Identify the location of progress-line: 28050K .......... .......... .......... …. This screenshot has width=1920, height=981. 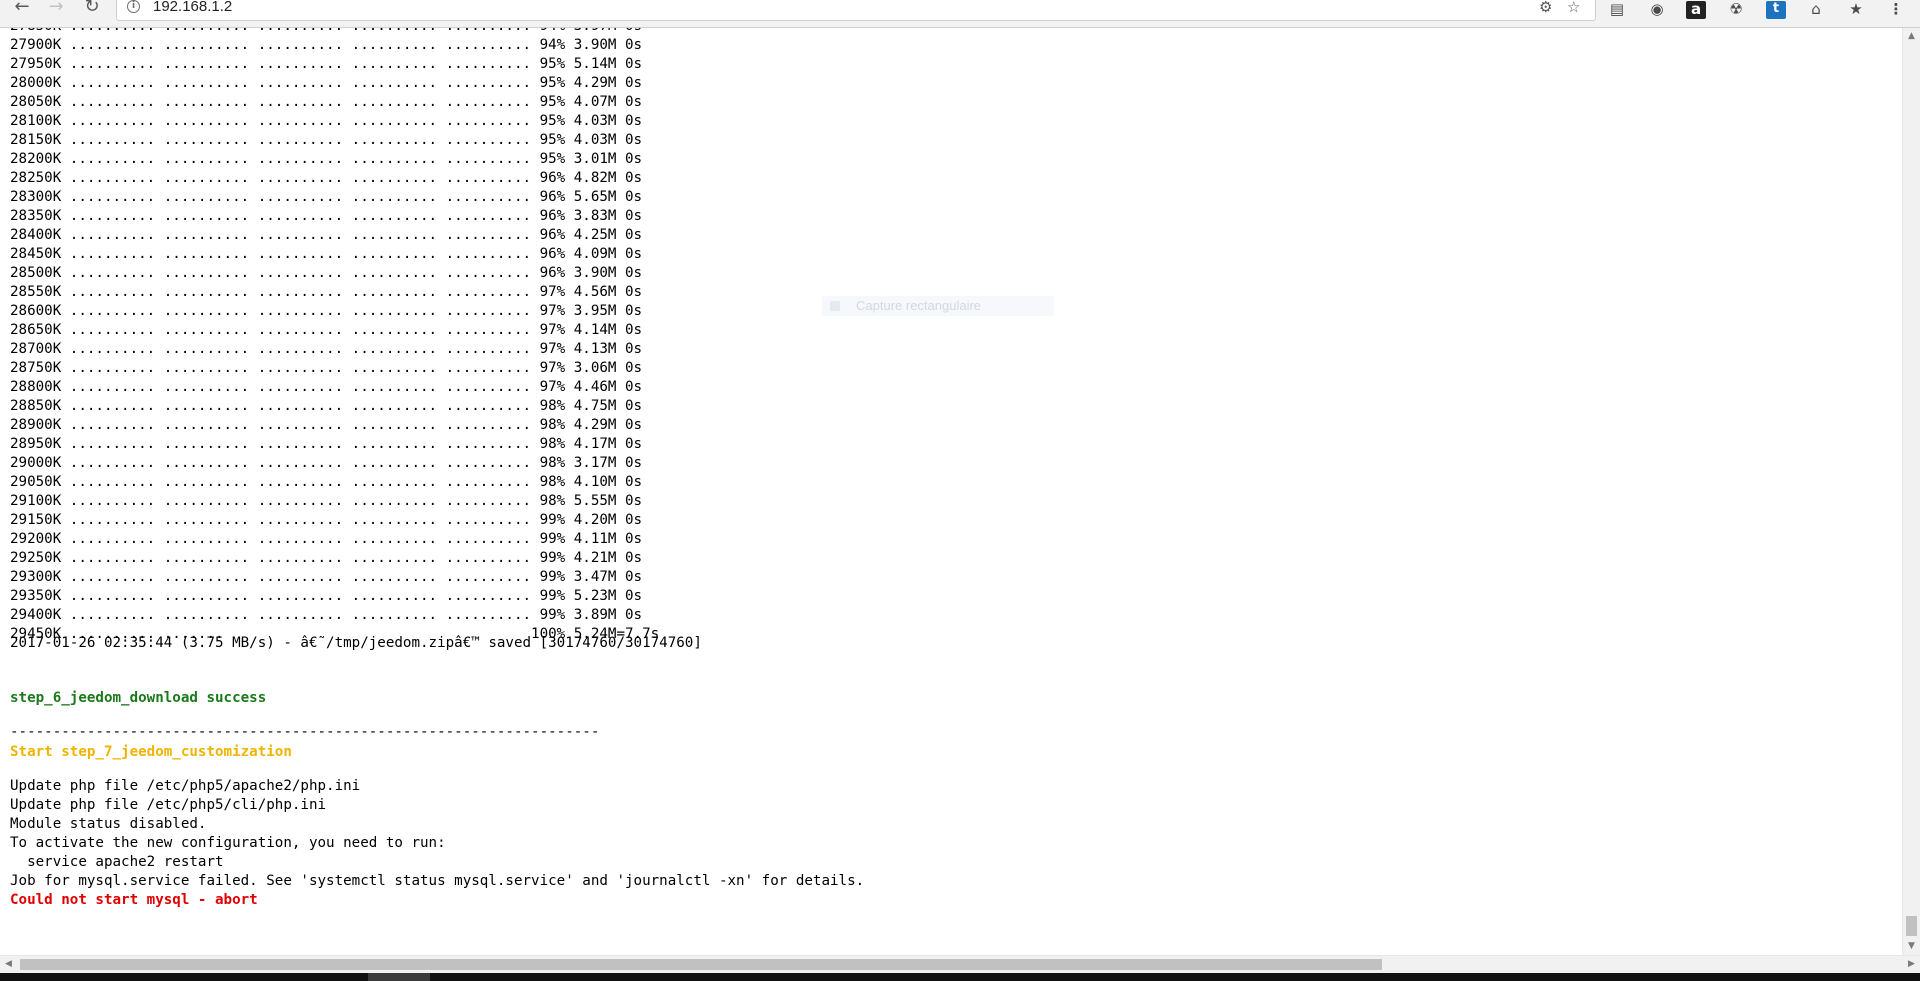
(326, 102).